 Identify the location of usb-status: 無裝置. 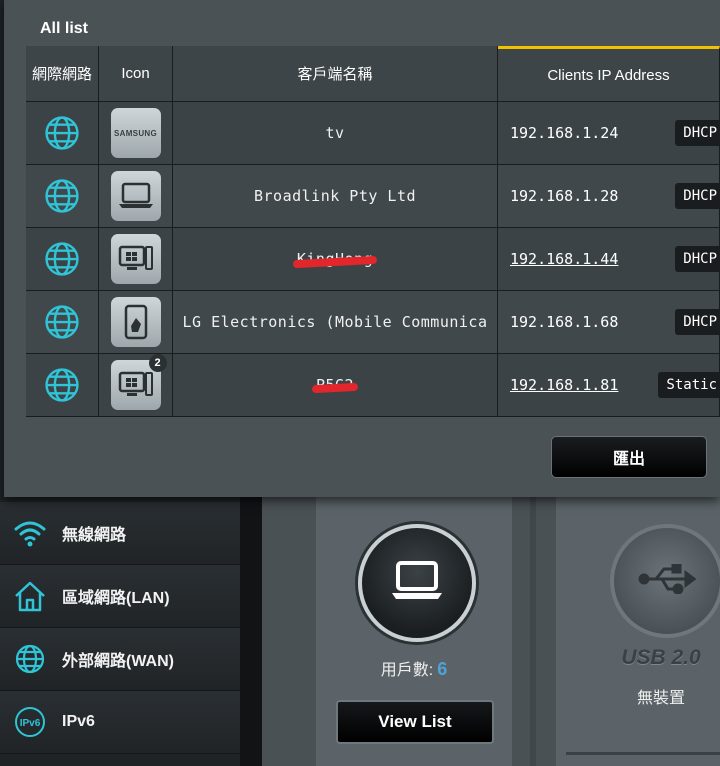
(660, 698).